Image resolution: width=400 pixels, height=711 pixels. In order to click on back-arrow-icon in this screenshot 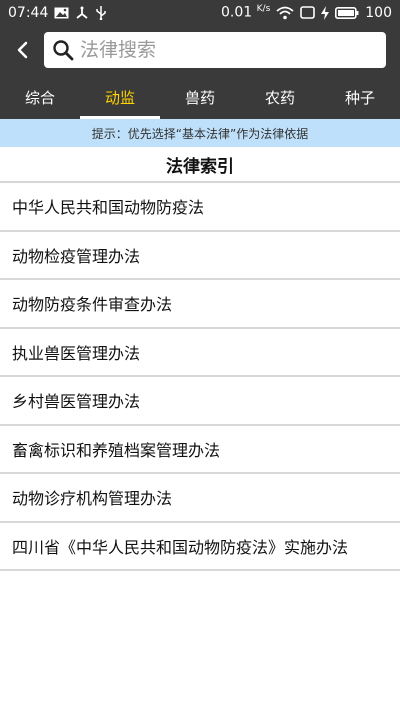, I will do `click(22, 50)`.